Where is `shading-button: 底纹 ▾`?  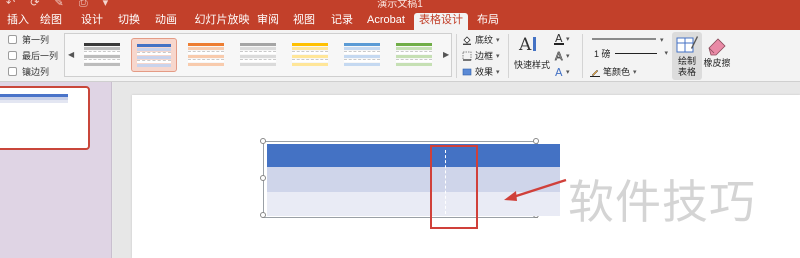 shading-button: 底纹 ▾ is located at coordinates (481, 39).